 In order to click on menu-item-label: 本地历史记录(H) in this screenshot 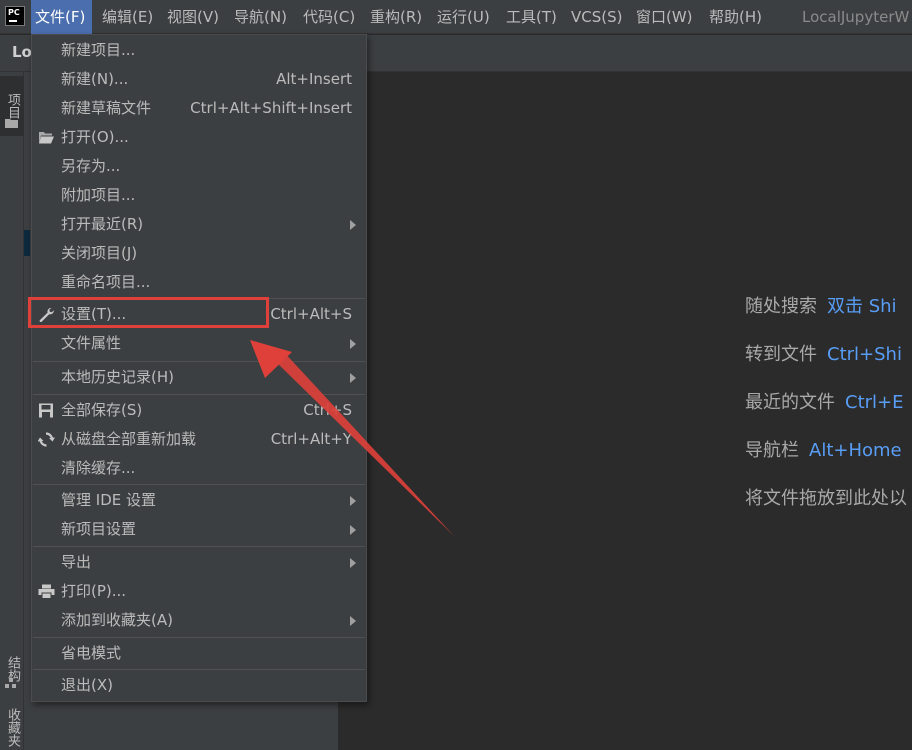, I will do `click(117, 377)`.